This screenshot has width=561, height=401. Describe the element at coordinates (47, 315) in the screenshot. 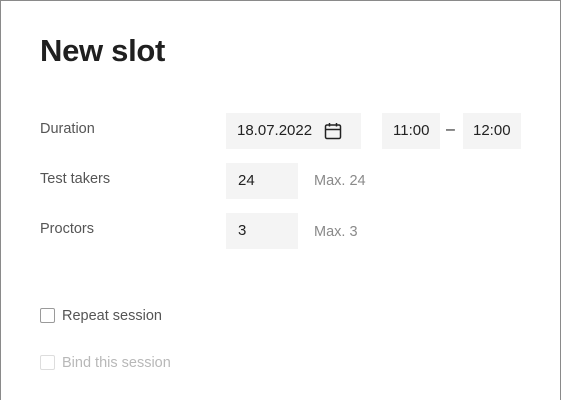

I see `repeat-session-checkbox` at that location.